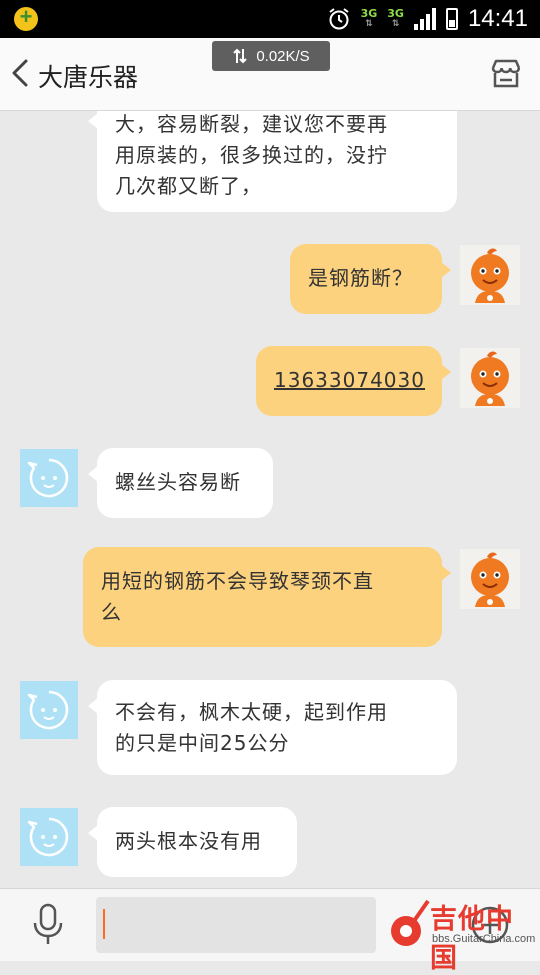 This screenshot has height=975, width=540. Describe the element at coordinates (506, 74) in the screenshot. I see `store-icon` at that location.